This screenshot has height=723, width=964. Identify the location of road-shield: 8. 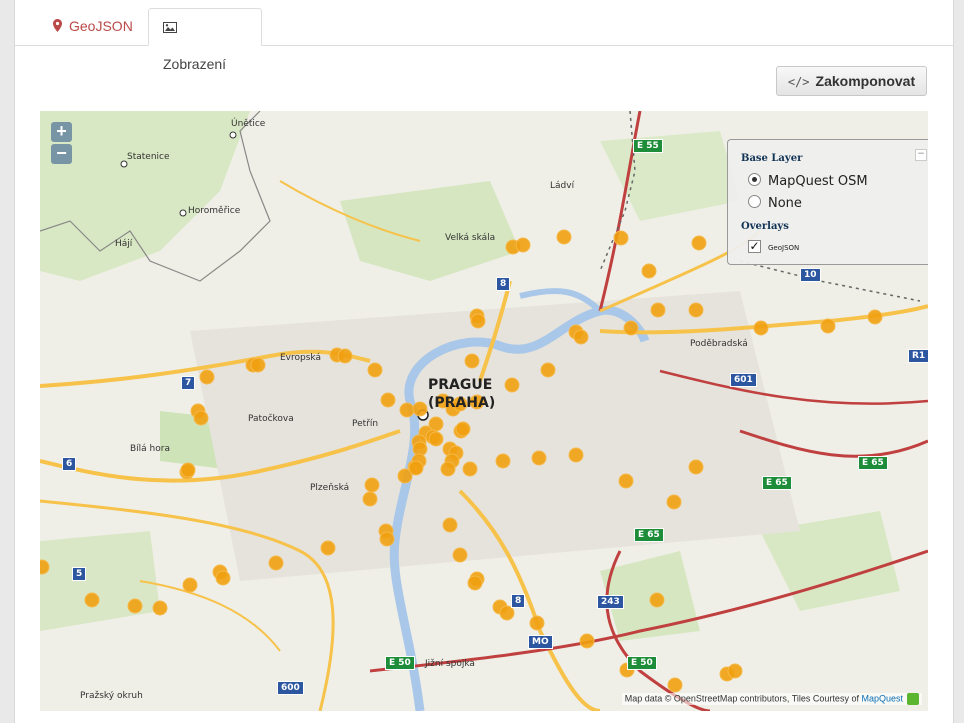
(518, 601).